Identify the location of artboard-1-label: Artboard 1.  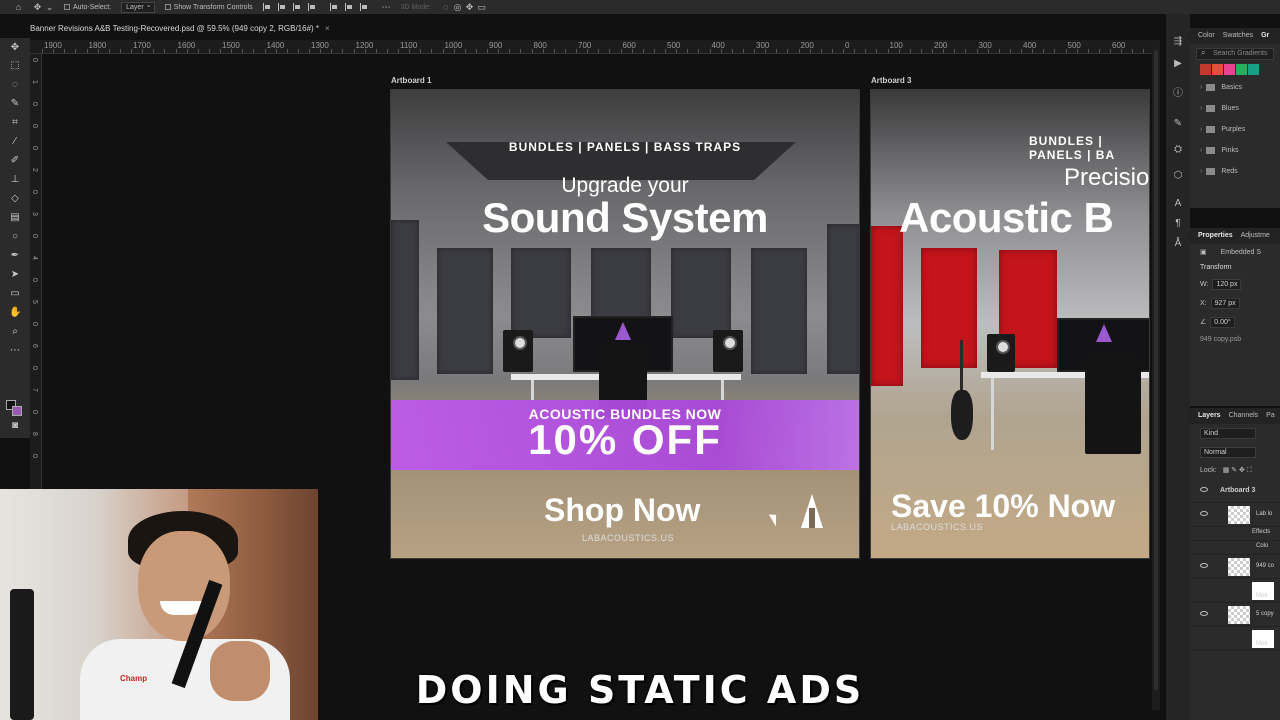
(411, 80).